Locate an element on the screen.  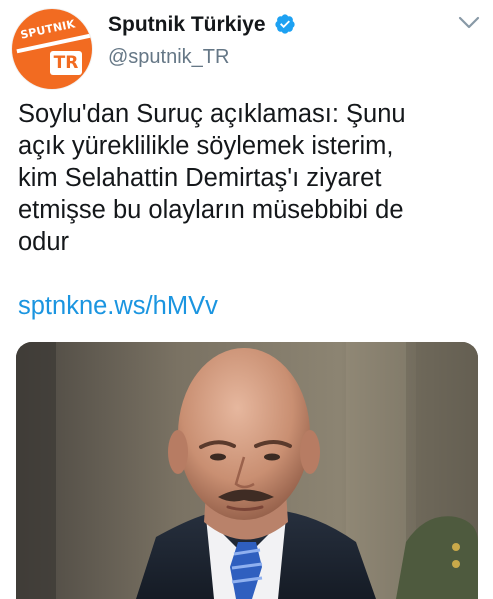
account-info: Sputnik Türkiye @sputnik_TR is located at coordinates (202, 41).